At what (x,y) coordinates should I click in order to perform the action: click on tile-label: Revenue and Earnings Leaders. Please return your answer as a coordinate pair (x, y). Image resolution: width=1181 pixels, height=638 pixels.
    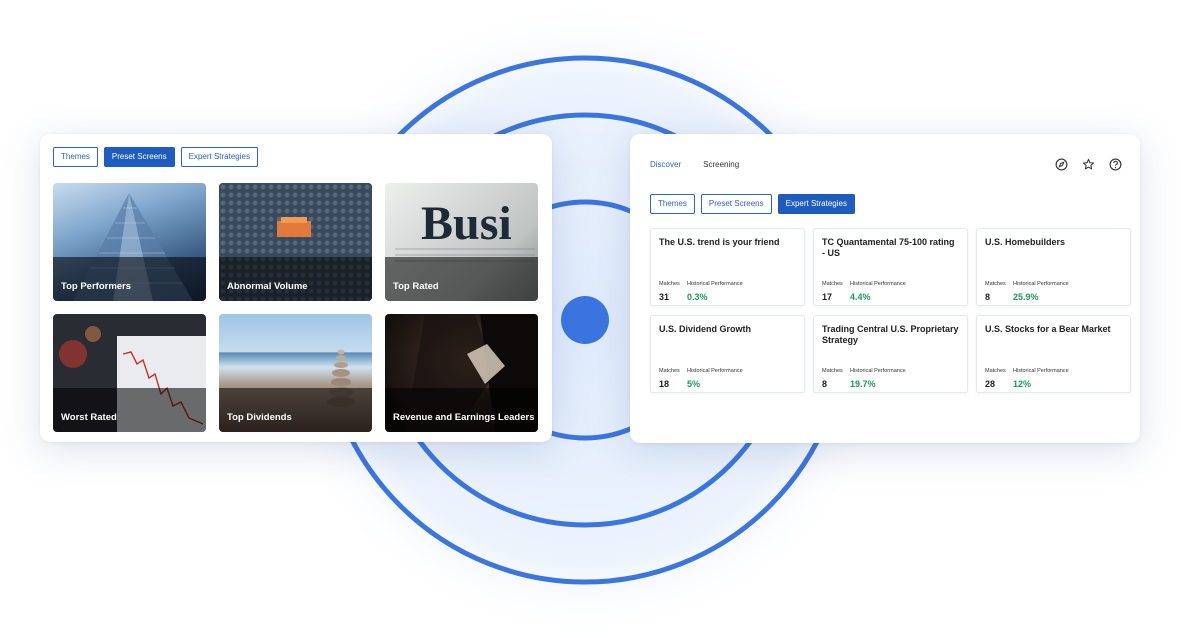
    Looking at the image, I should click on (464, 417).